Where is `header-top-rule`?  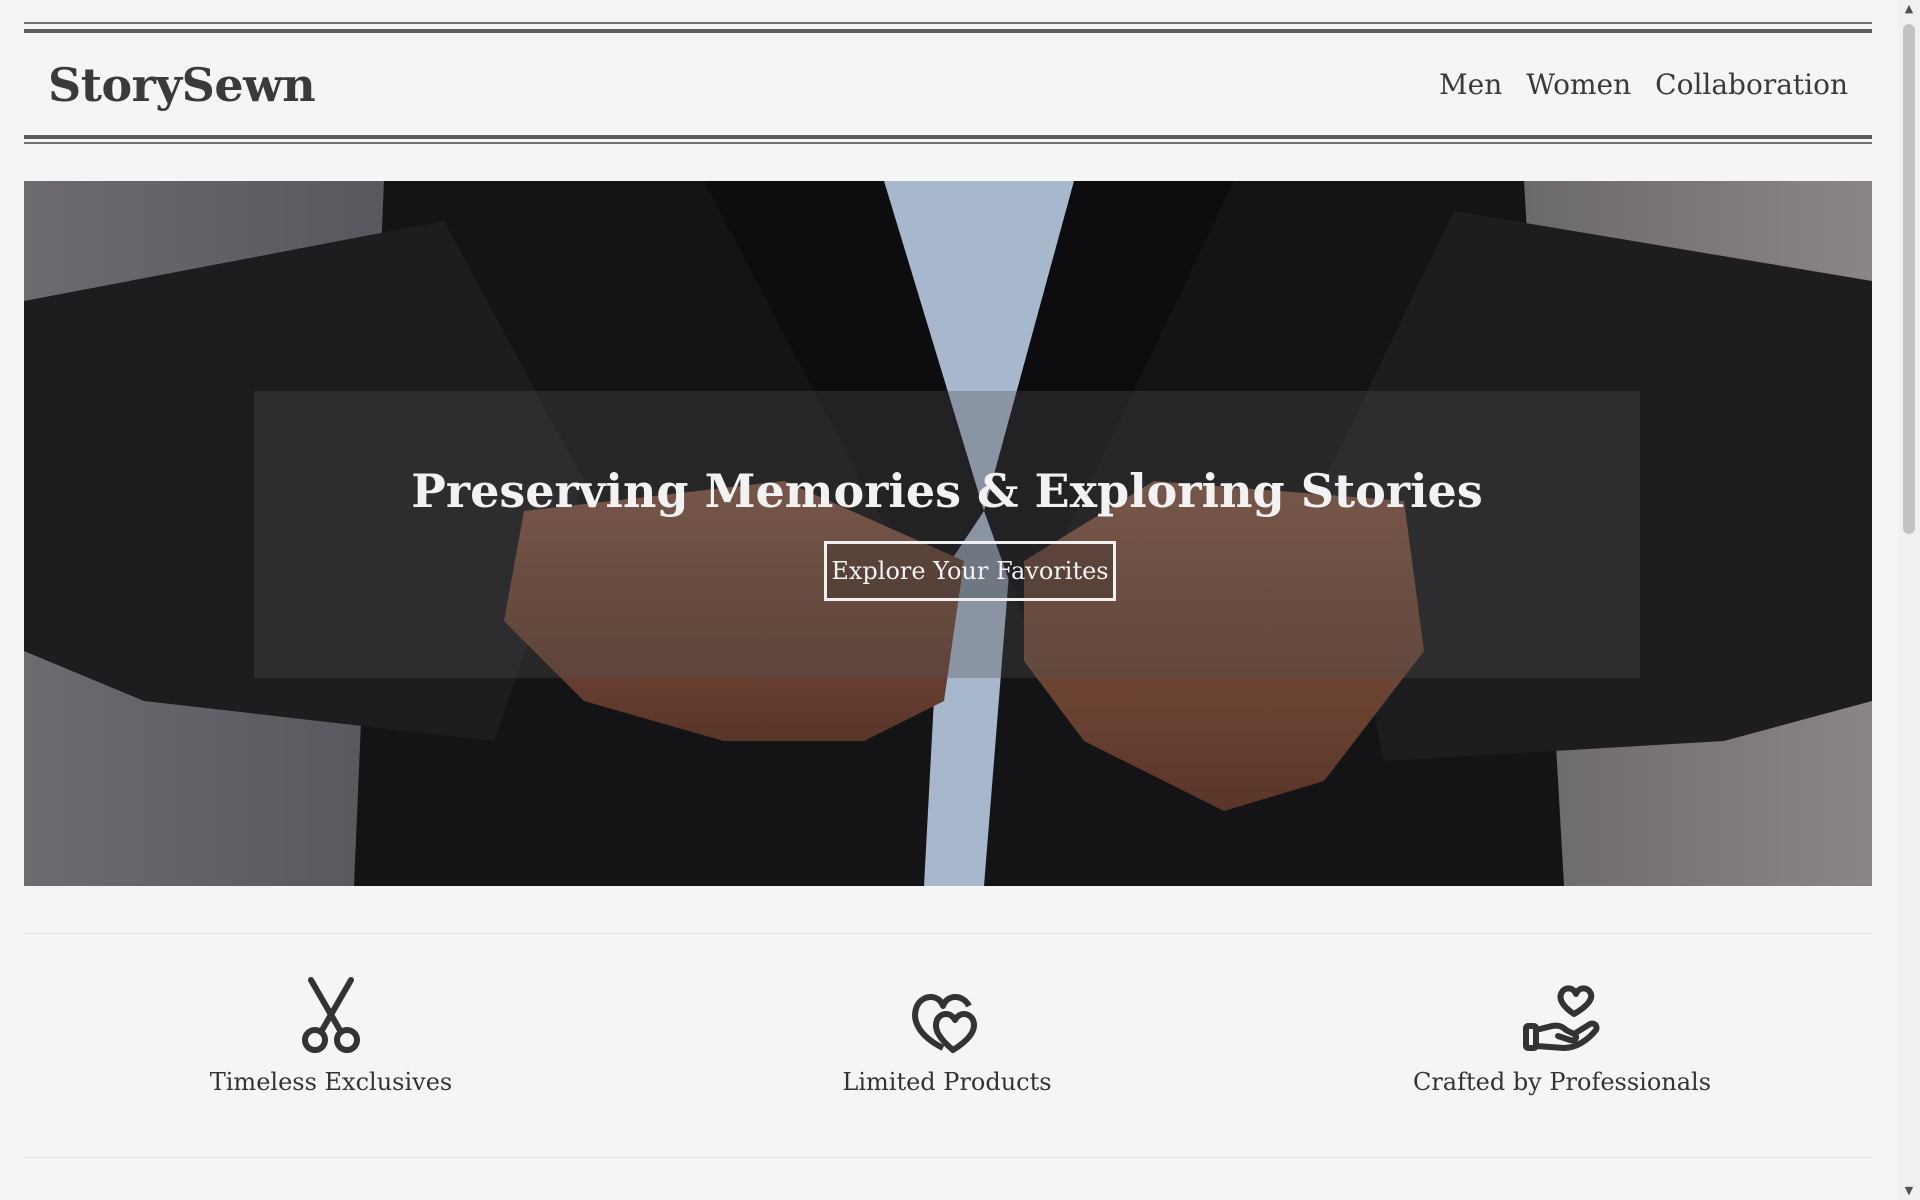 header-top-rule is located at coordinates (948, 23).